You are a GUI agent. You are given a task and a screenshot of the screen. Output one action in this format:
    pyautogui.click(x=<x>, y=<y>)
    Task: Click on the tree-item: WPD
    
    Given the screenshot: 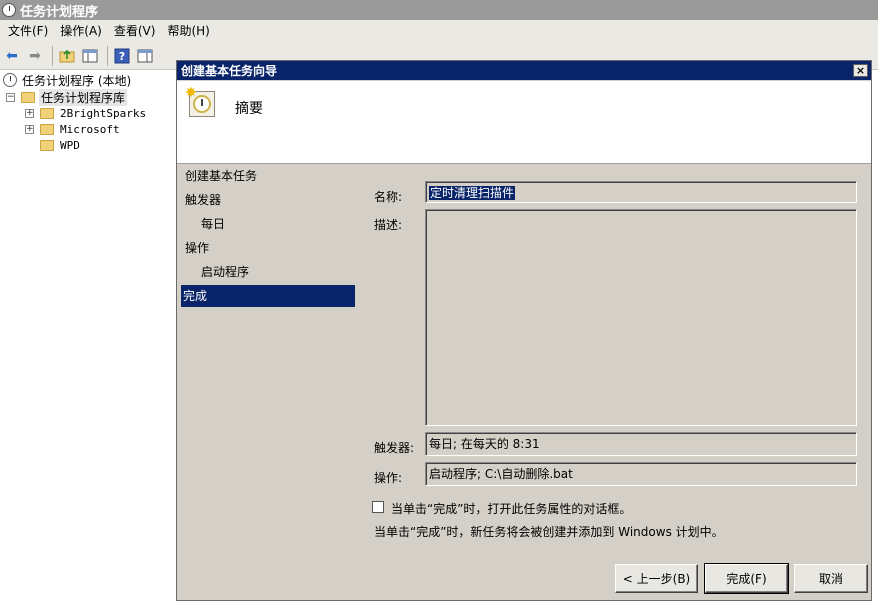 What is the action you would take?
    pyautogui.click(x=60, y=145)
    